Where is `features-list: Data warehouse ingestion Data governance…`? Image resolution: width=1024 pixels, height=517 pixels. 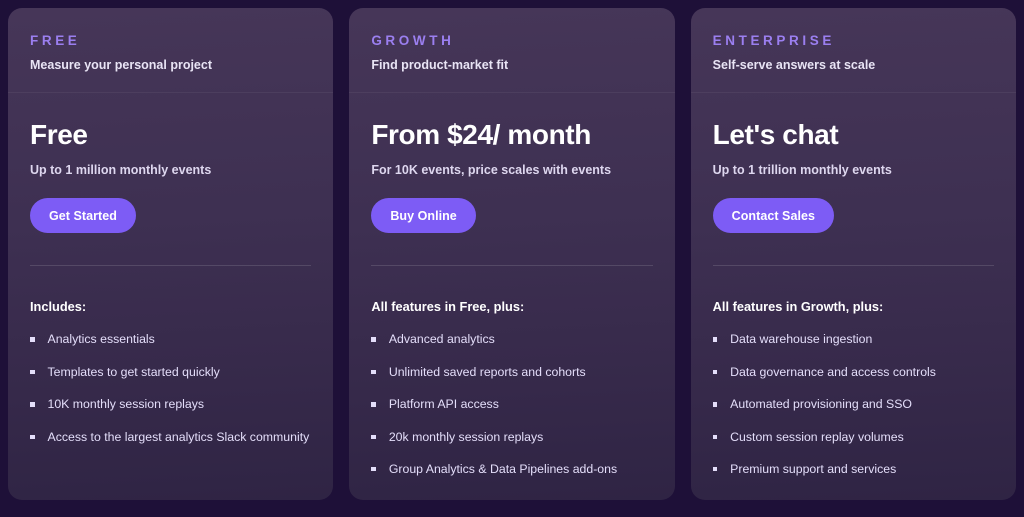 features-list: Data warehouse ingestion Data governance… is located at coordinates (853, 404).